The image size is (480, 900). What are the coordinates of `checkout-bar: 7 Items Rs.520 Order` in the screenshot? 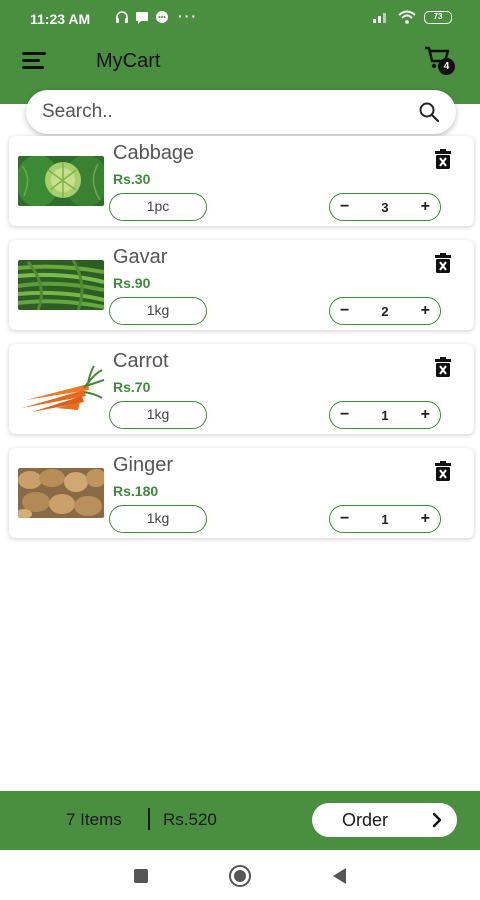 It's located at (240, 820).